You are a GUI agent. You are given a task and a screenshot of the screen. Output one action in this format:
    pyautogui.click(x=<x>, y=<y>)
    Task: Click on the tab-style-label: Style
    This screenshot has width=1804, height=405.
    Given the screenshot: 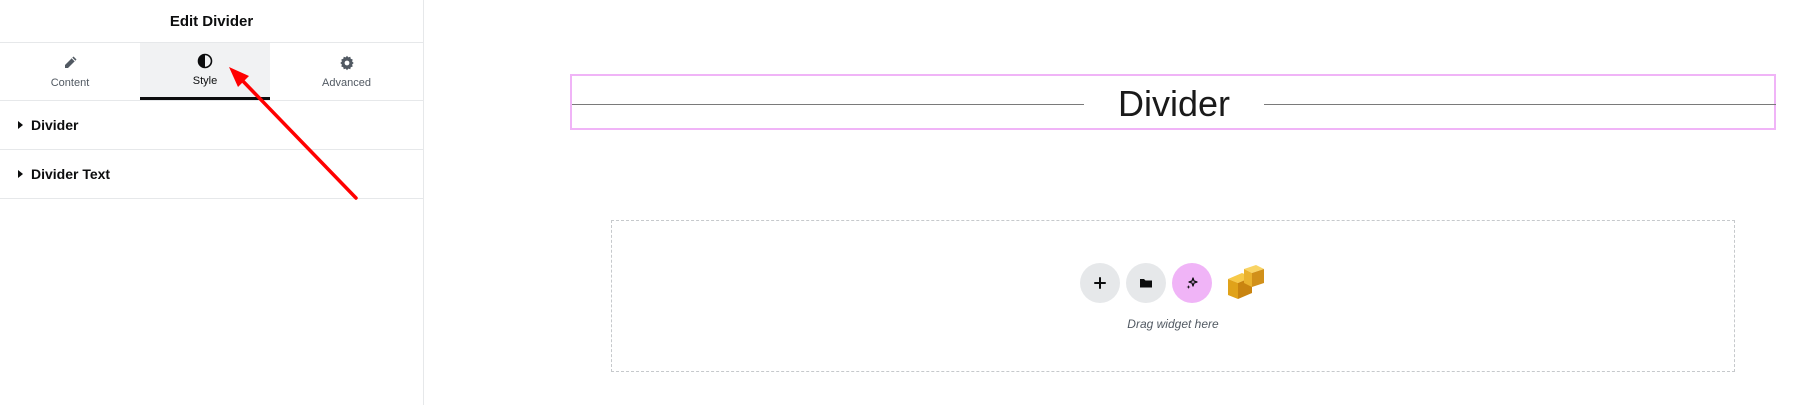 What is the action you would take?
    pyautogui.click(x=205, y=81)
    